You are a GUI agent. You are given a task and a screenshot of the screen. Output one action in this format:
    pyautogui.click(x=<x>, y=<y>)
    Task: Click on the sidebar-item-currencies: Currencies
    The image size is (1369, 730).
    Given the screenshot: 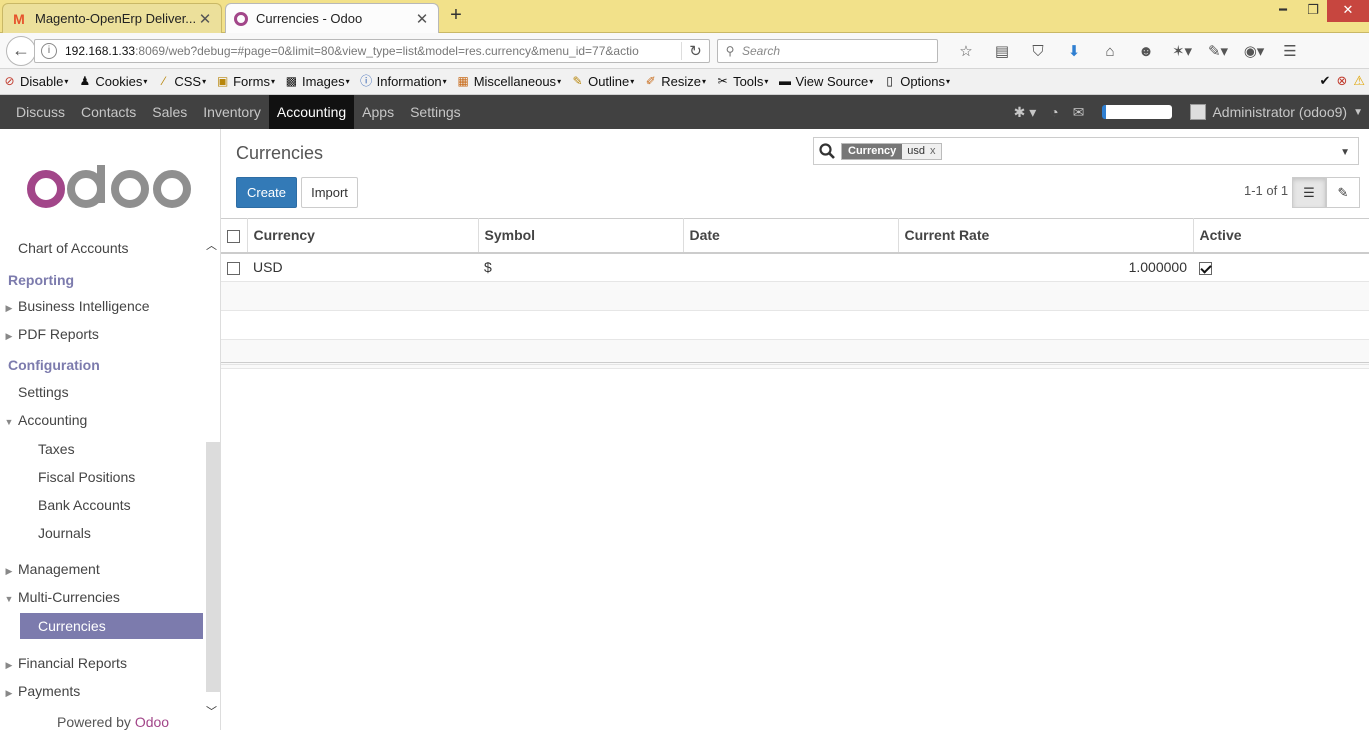 What is the action you would take?
    pyautogui.click(x=111, y=626)
    